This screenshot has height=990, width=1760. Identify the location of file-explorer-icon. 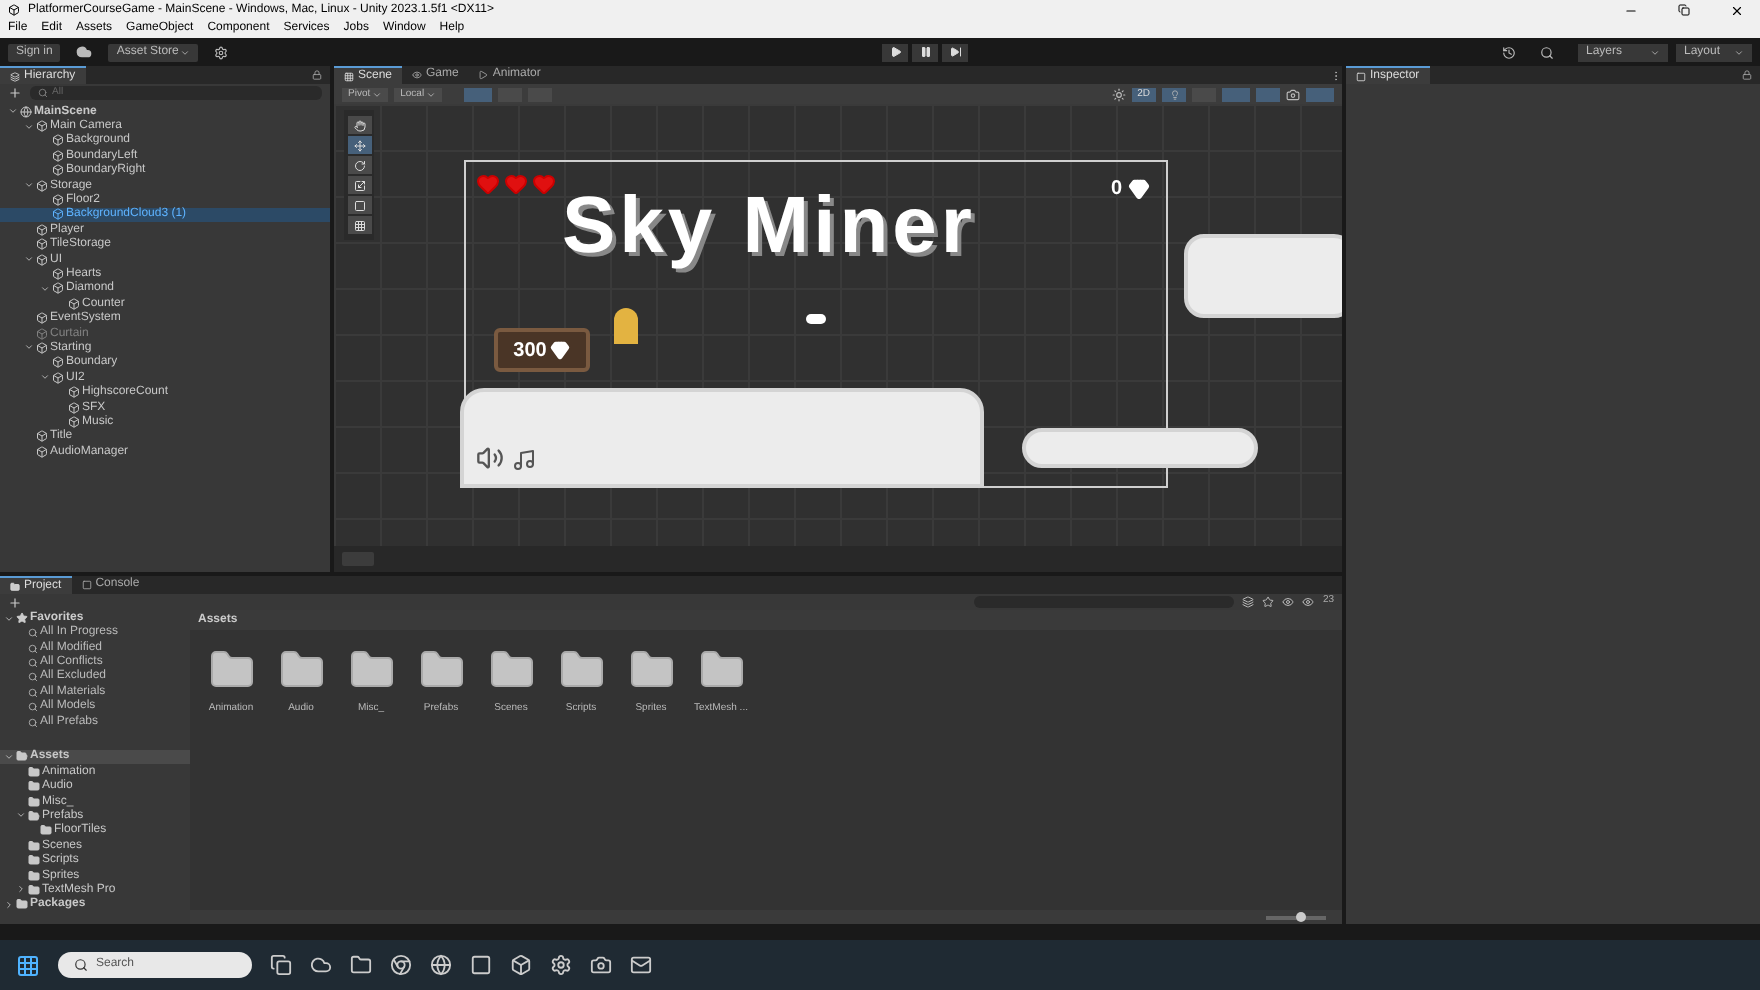
(361, 965).